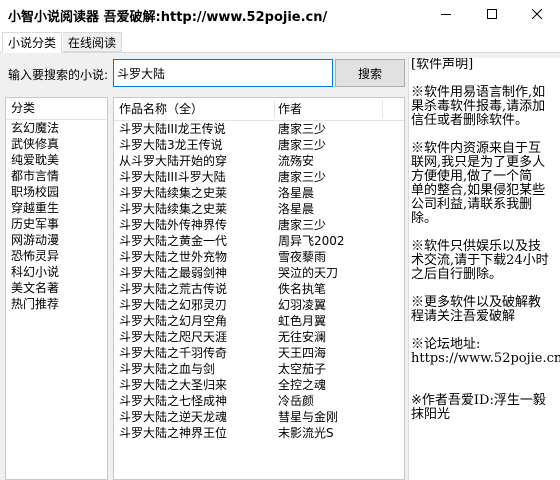 The width and height of the screenshot is (560, 480). I want to click on book-name-cell: 斗罗大陆之七怪成神, so click(173, 401).